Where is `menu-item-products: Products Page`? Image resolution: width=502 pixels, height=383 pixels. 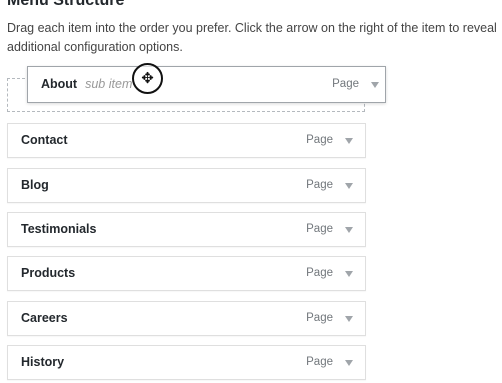 menu-item-products: Products Page is located at coordinates (186, 273).